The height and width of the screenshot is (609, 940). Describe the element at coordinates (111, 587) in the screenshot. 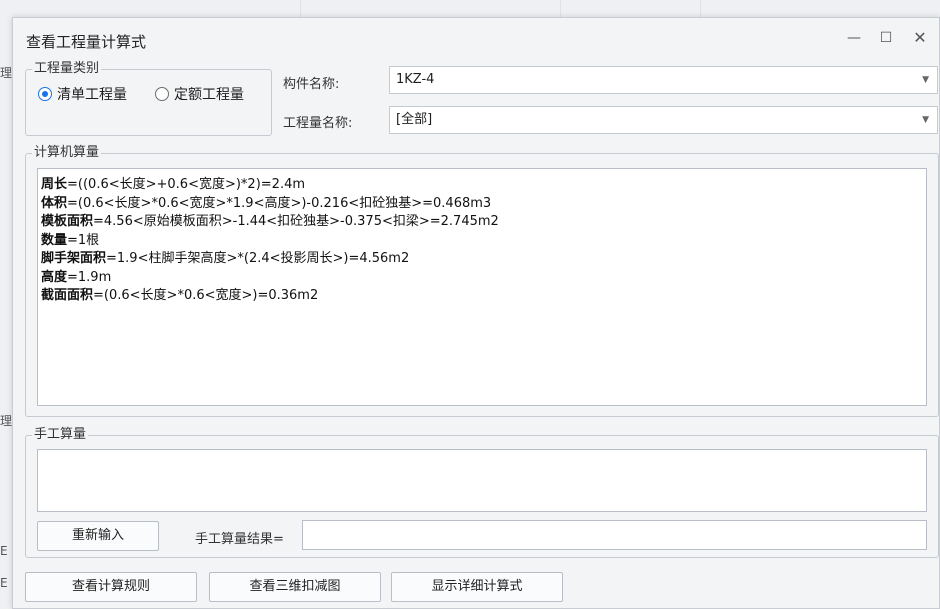

I see `view-calc-rules-button: 查看计算规则` at that location.